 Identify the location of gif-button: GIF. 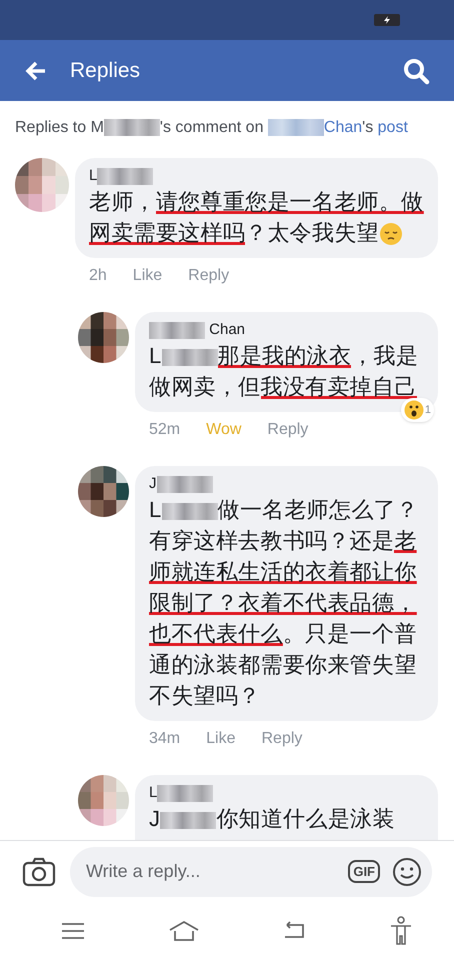
(364, 872).